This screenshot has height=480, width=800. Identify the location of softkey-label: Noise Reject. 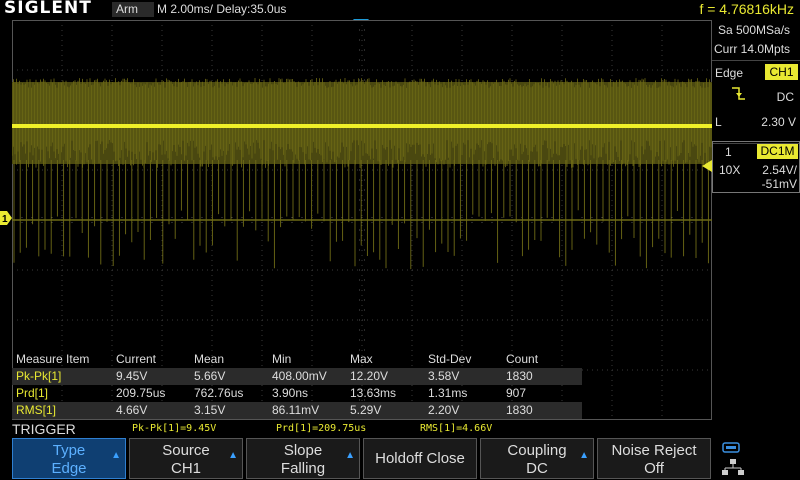
(654, 450).